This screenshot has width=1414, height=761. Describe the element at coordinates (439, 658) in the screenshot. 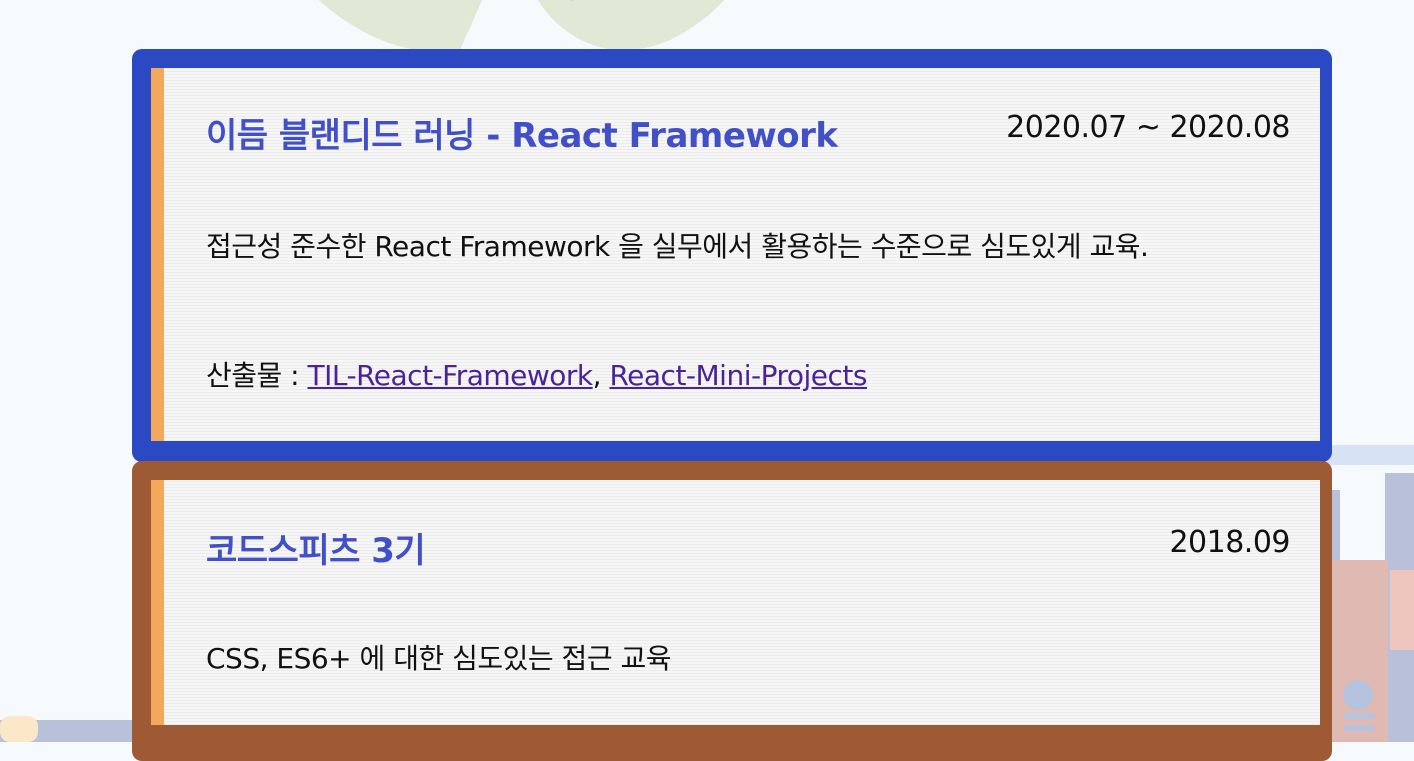

I see `experience-description: CSS, ES6+ 에 대한 심도있는 접근 교육` at that location.